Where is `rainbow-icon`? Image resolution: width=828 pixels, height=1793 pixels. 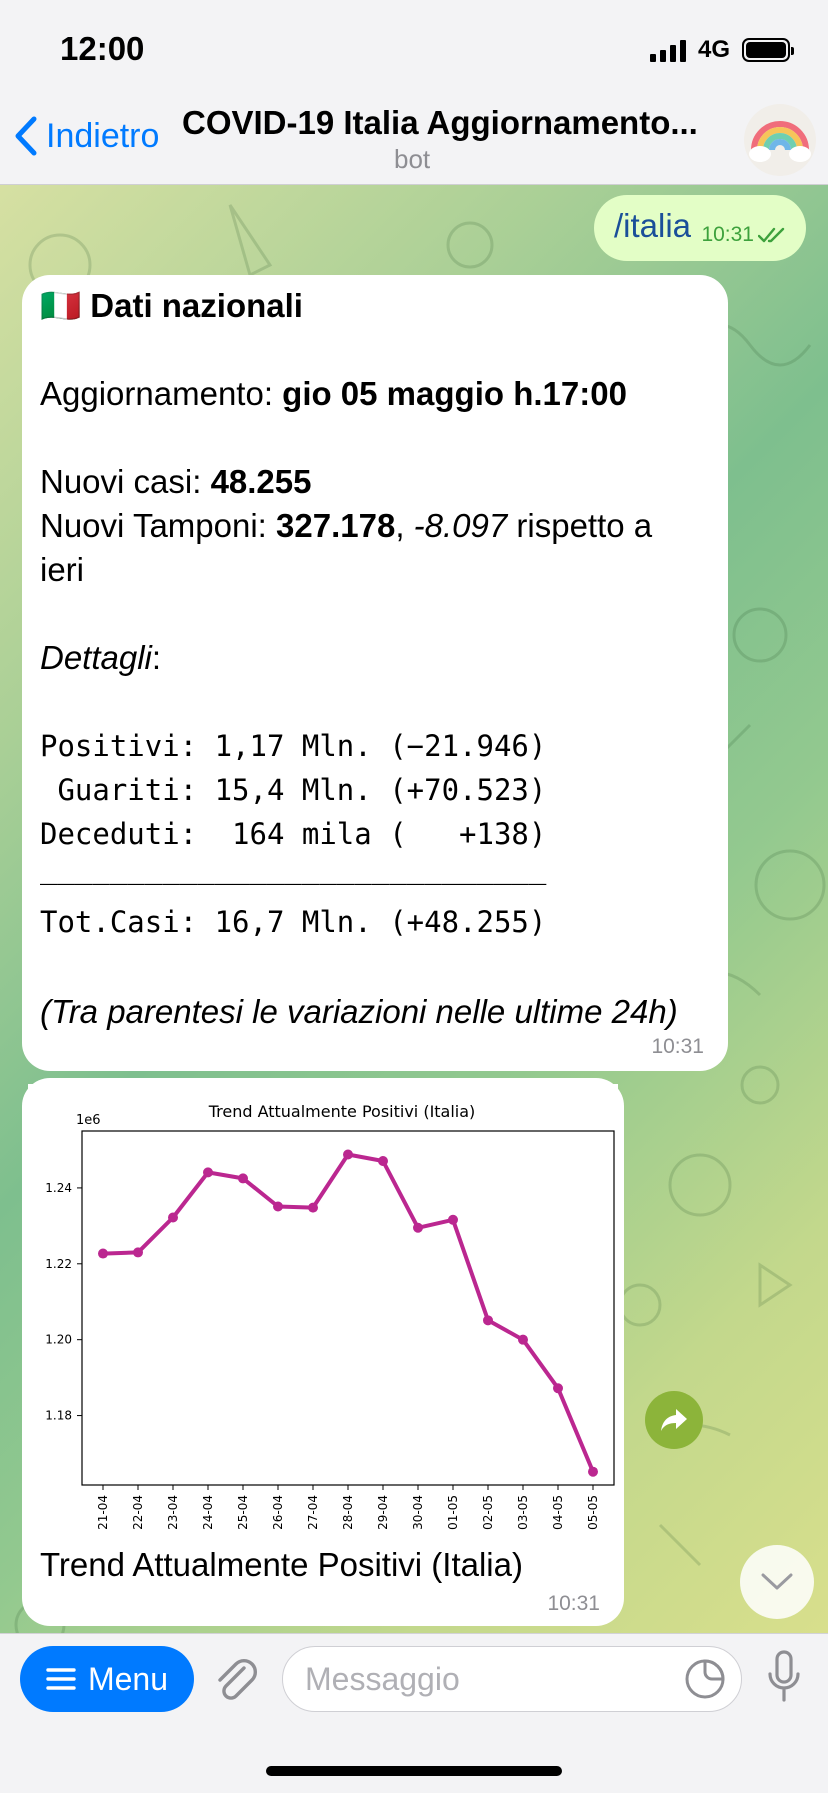 rainbow-icon is located at coordinates (780, 141).